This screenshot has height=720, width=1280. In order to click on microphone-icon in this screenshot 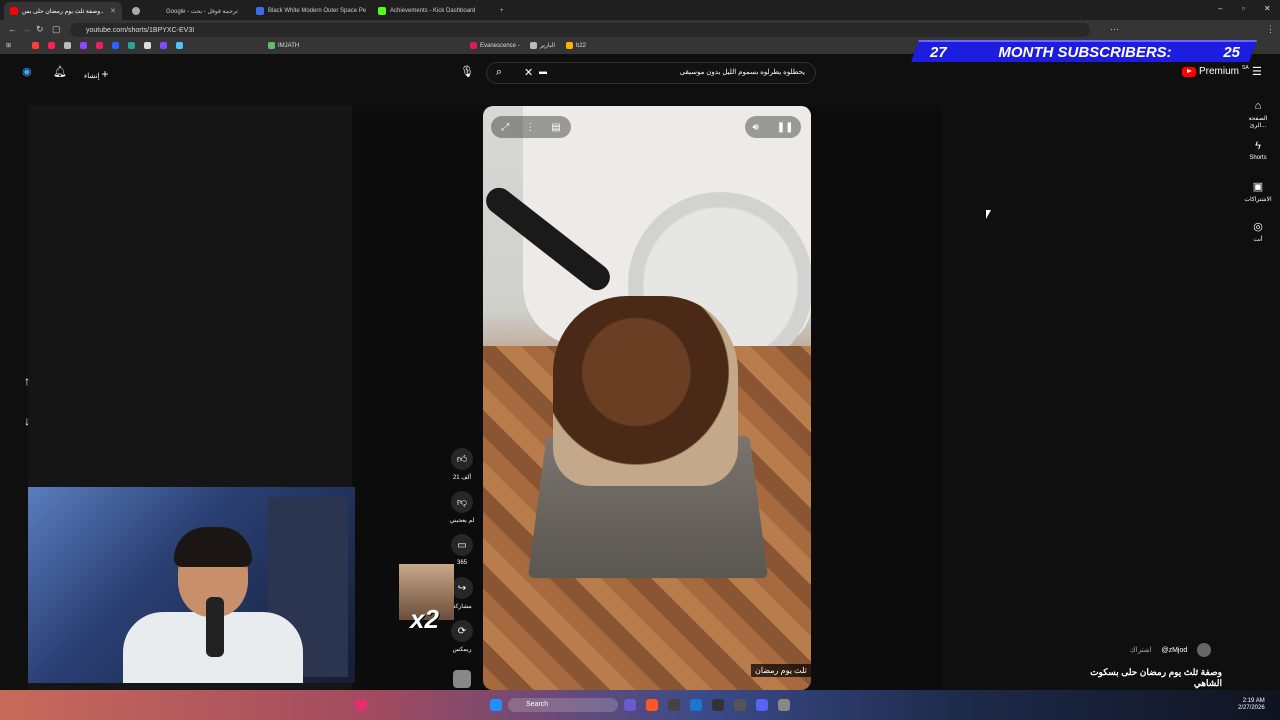, I will do `click(215, 627)`.